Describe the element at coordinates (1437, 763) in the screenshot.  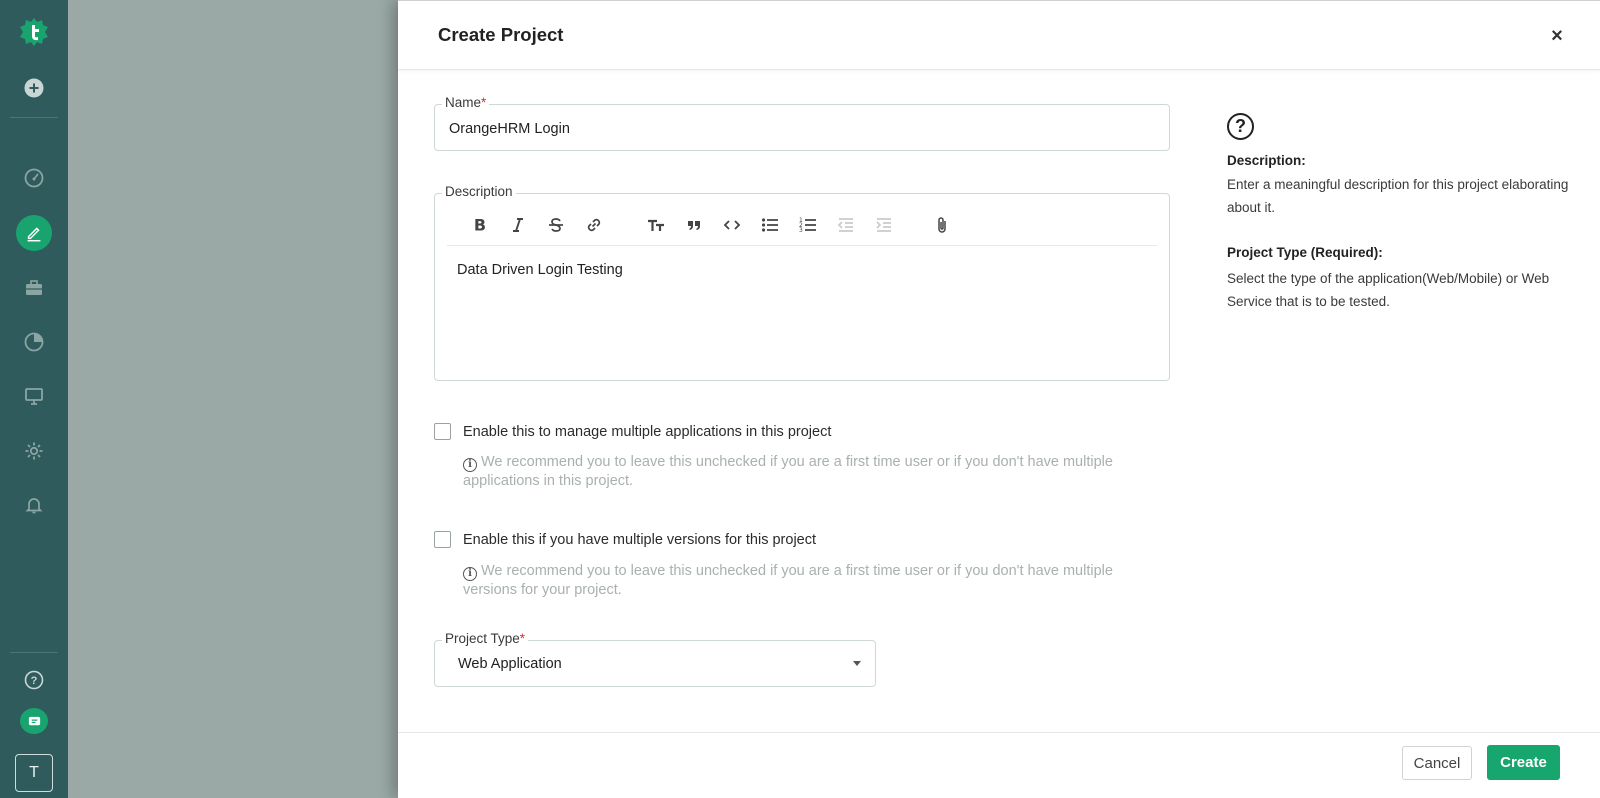
I see `cancel-button: Cancel` at that location.